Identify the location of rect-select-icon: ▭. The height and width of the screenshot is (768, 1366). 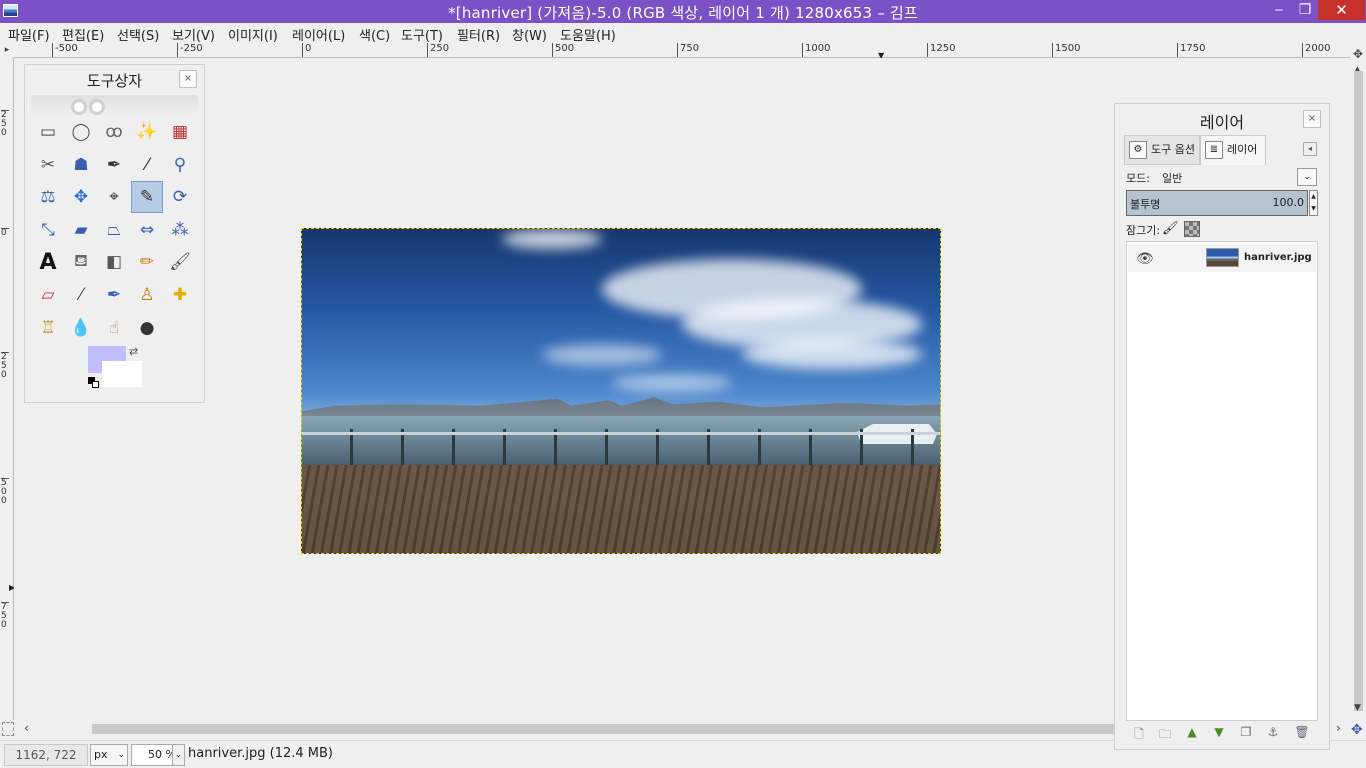
(48, 132).